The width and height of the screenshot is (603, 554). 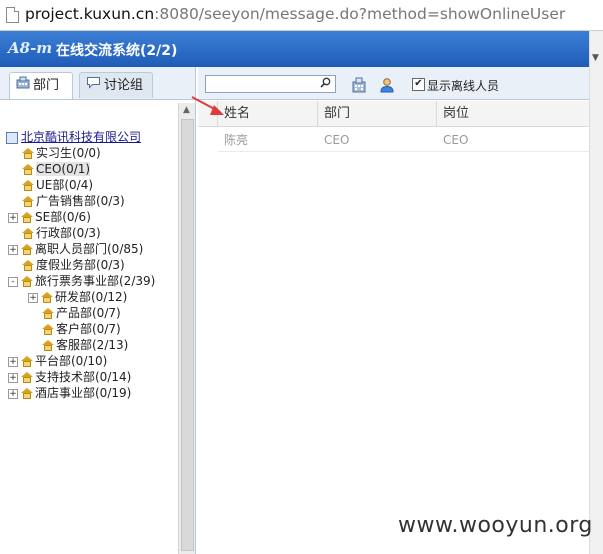 I want to click on tree-node-label: 行政部(0/3), so click(x=68, y=233).